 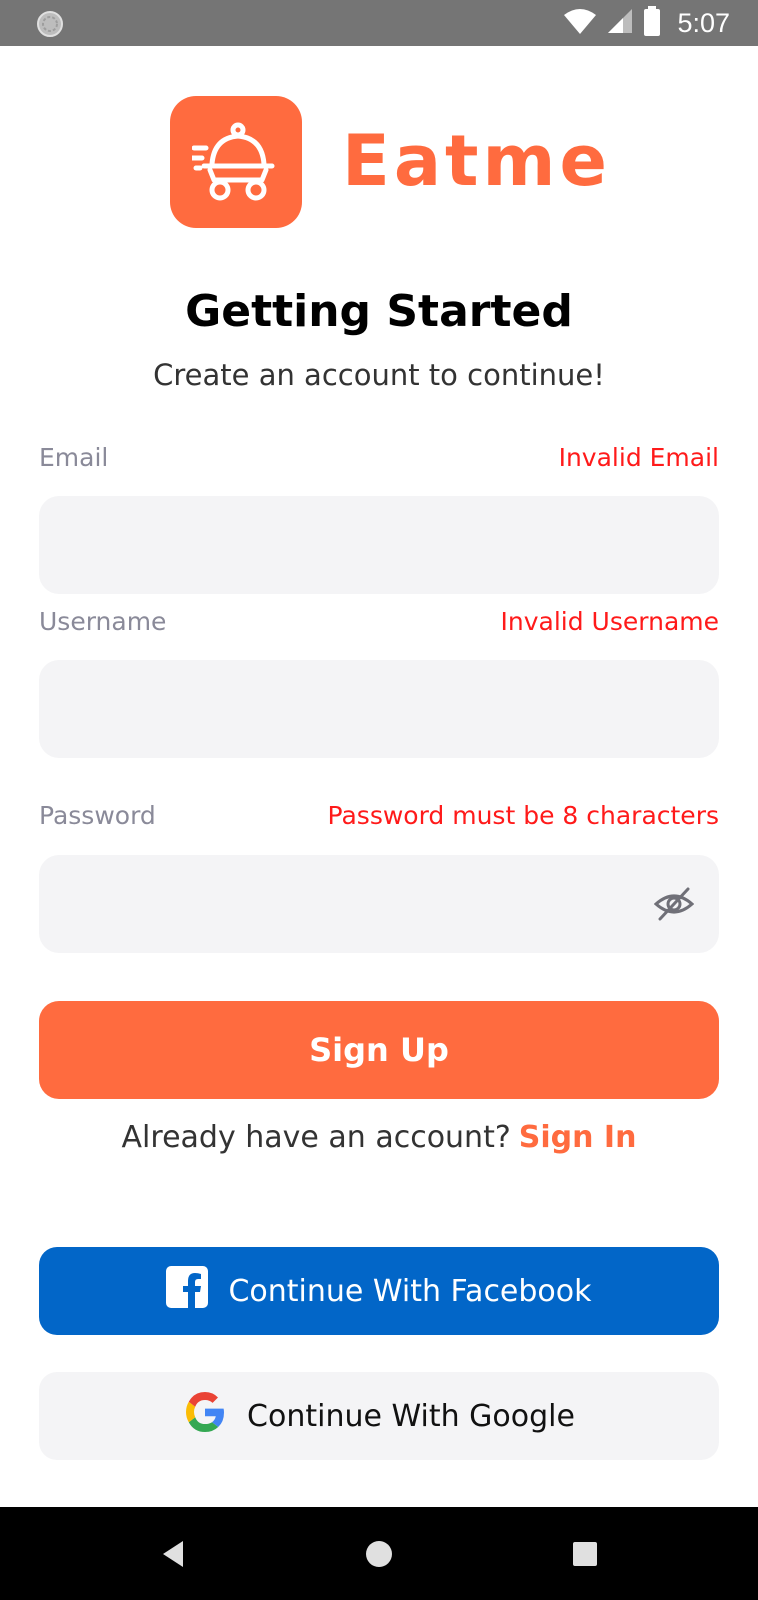 What do you see at coordinates (620, 23) in the screenshot?
I see `cell-signal-icon` at bounding box center [620, 23].